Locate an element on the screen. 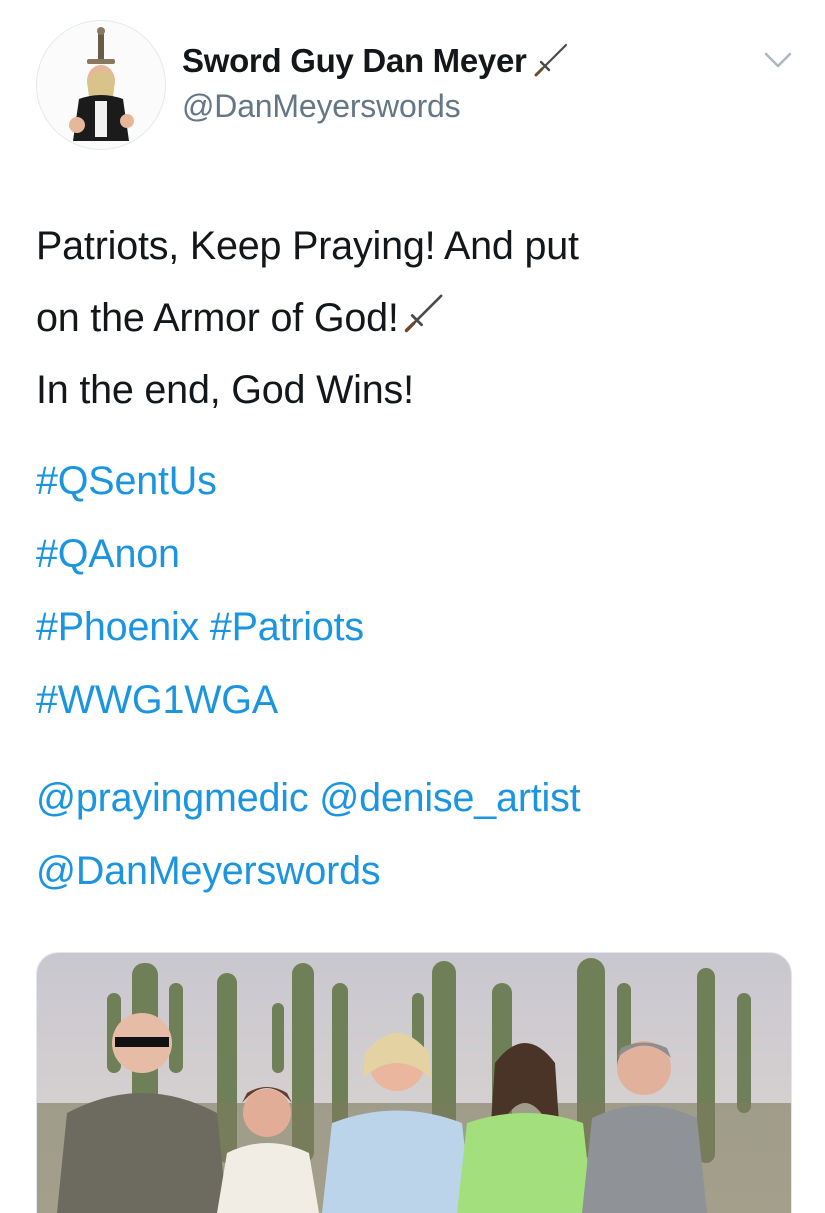 The image size is (825, 1213). avatar-image is located at coordinates (101, 85).